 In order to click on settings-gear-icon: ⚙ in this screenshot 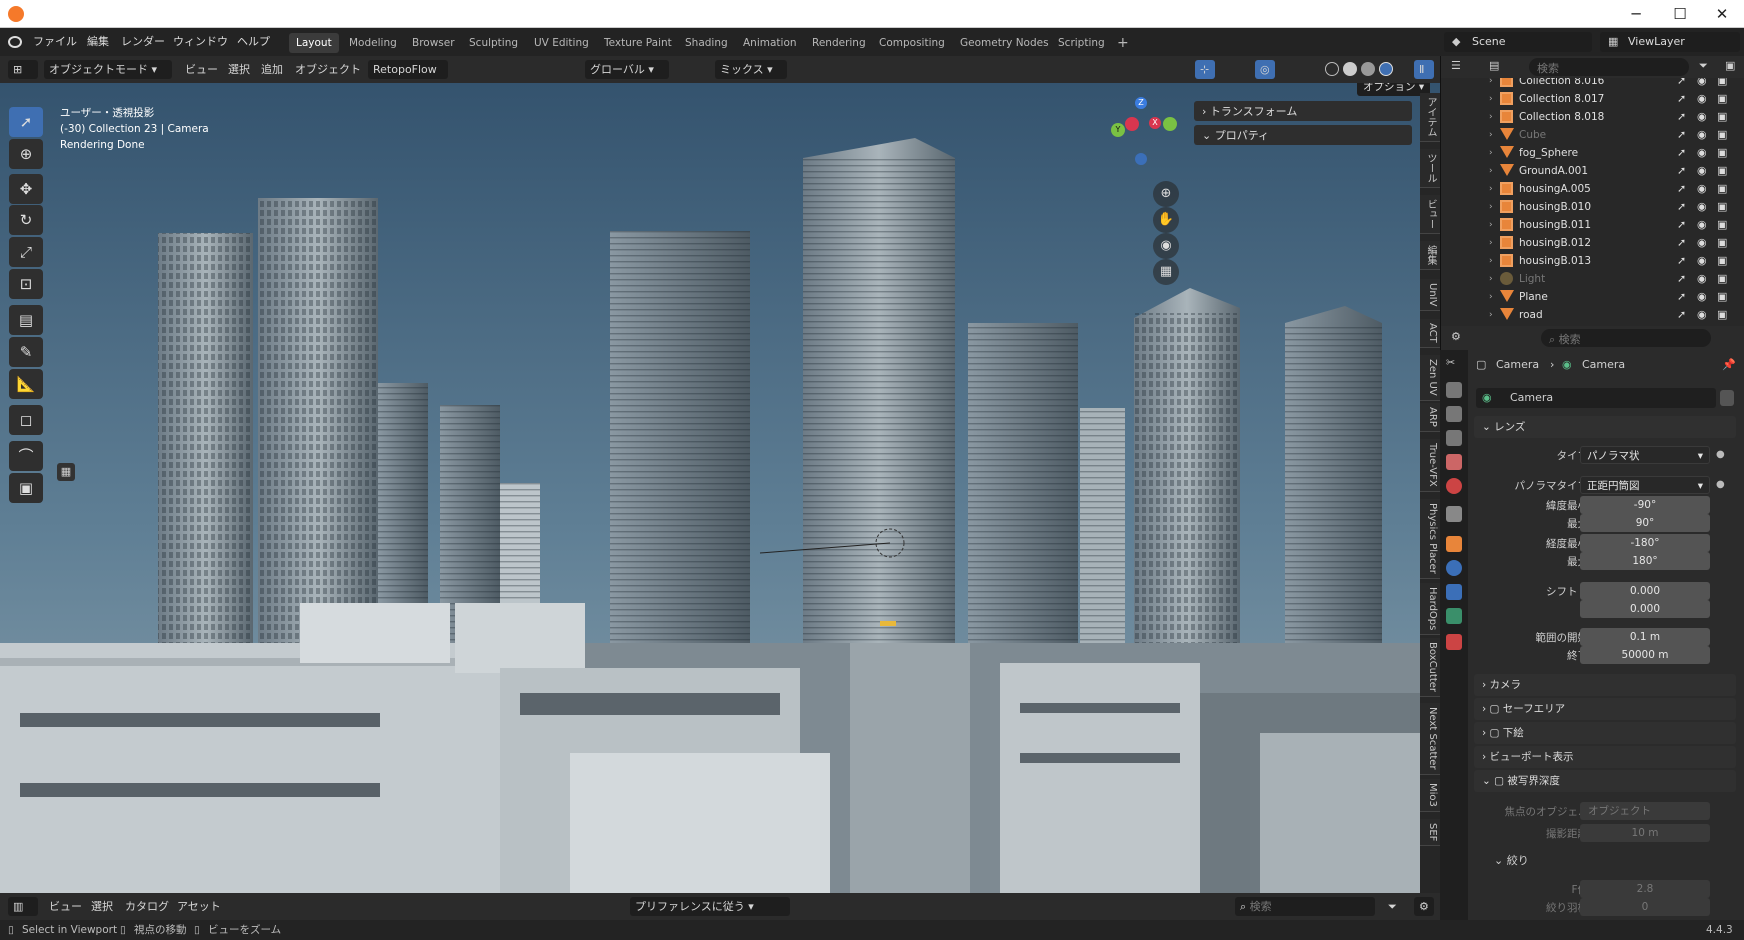, I will do `click(1424, 906)`.